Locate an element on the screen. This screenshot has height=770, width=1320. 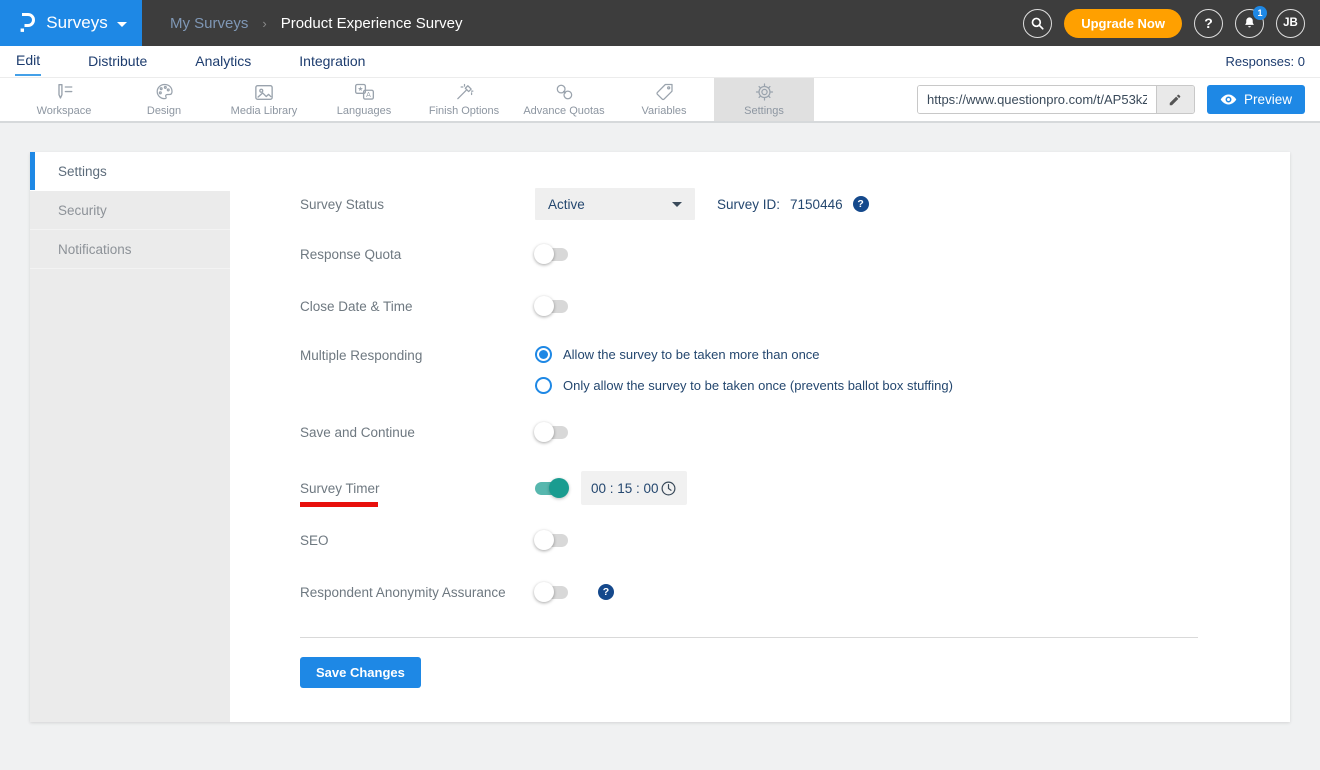
close-date-row: Close Date & Time is located at coordinates (795, 306).